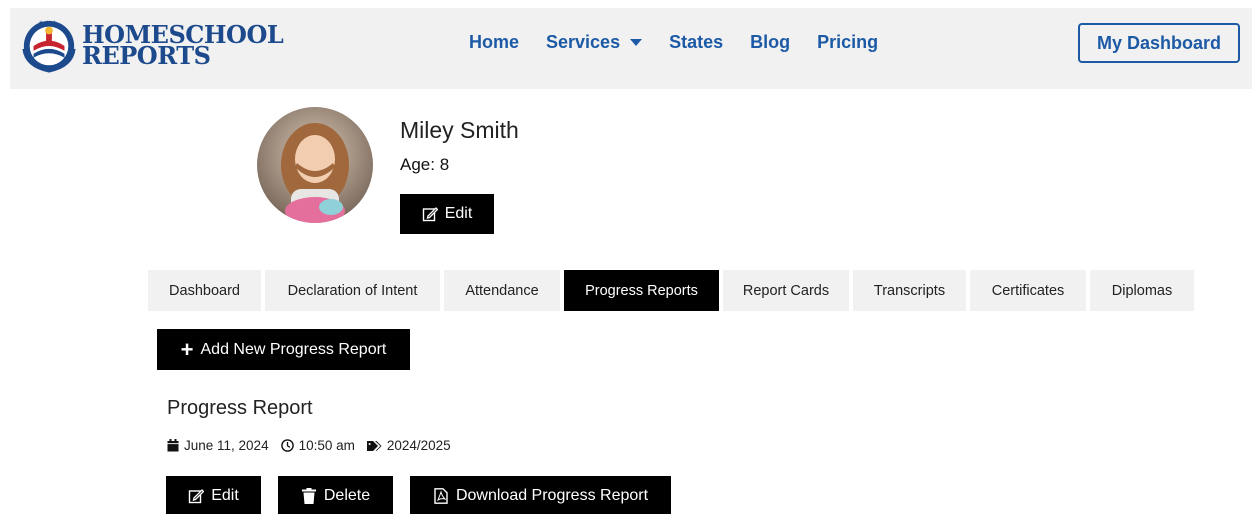  What do you see at coordinates (1159, 43) in the screenshot?
I see `my-dashboard-button: My Dashboard` at bounding box center [1159, 43].